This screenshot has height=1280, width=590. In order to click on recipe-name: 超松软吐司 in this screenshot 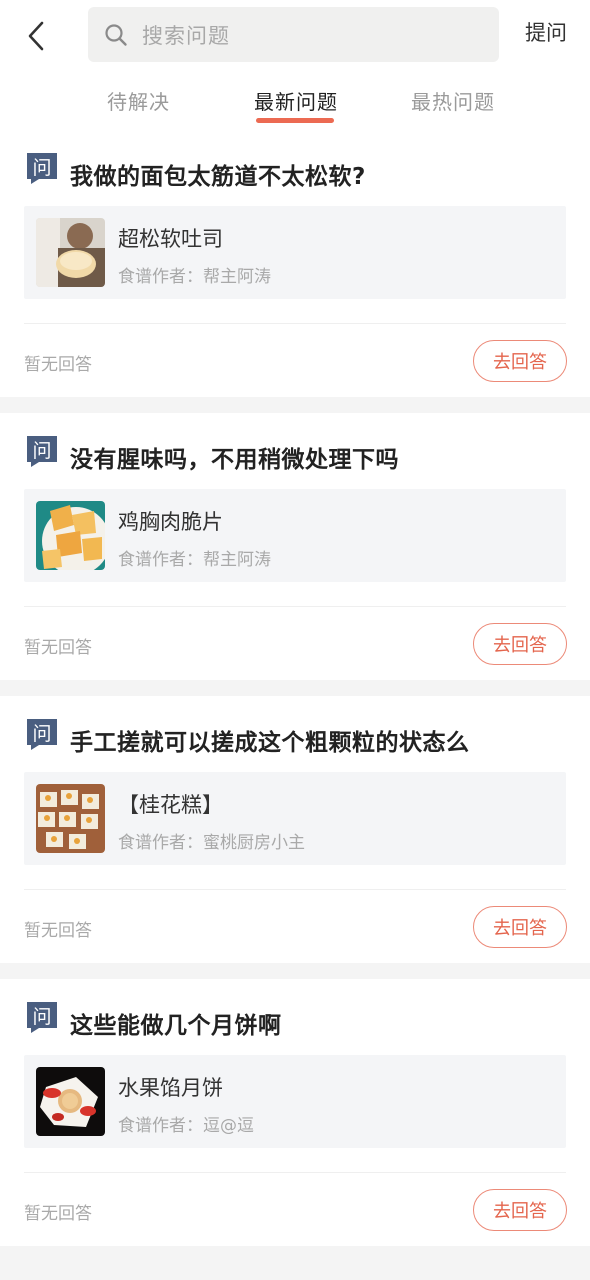, I will do `click(170, 239)`.